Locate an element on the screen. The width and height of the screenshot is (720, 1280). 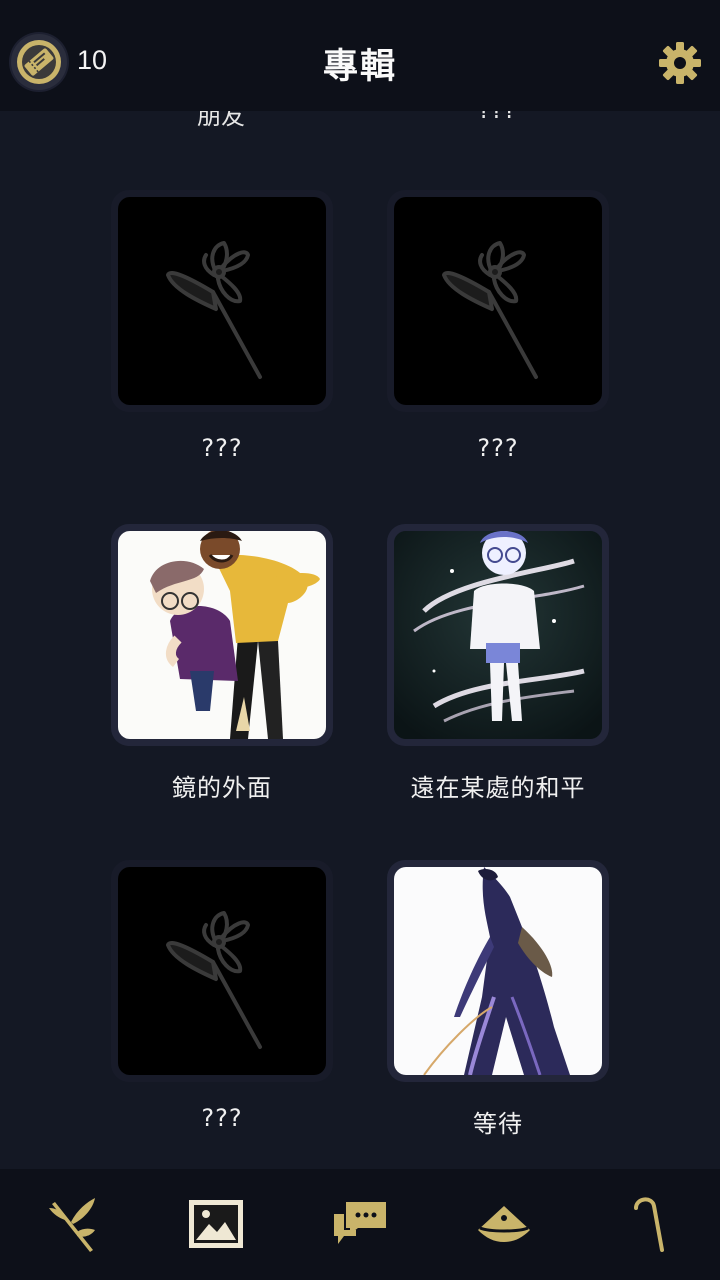
nav-home-button is located at coordinates (73, 1224).